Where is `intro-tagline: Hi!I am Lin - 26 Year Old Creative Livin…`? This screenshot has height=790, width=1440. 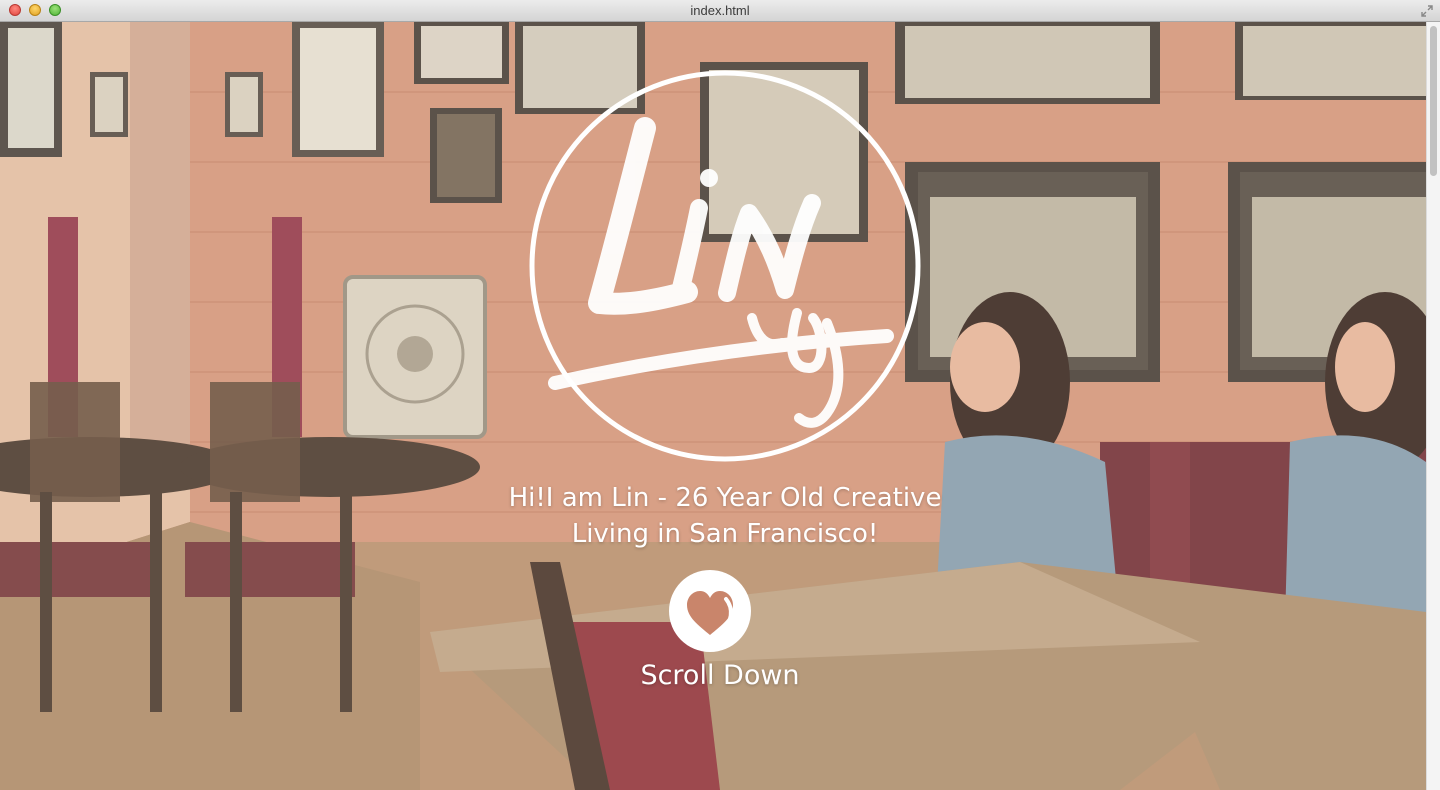 intro-tagline: Hi!I am Lin - 26 Year Old Creative Livin… is located at coordinates (725, 516).